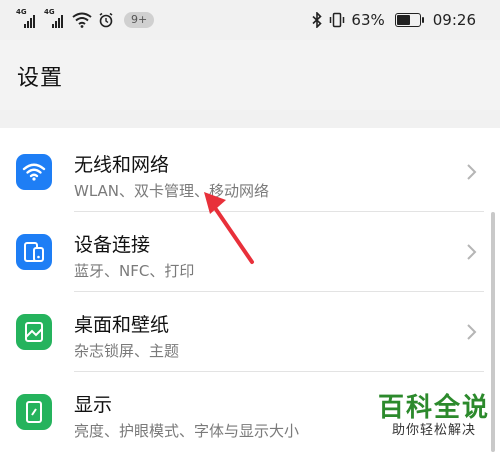 This screenshot has height=468, width=500. I want to click on status-bar: 4G 4G 9+ 63% 09:26, so click(250, 20).